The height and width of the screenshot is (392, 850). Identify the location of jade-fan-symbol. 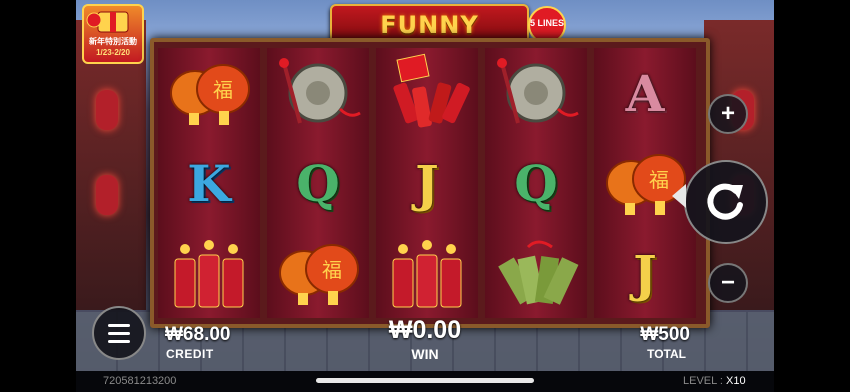
(536, 273).